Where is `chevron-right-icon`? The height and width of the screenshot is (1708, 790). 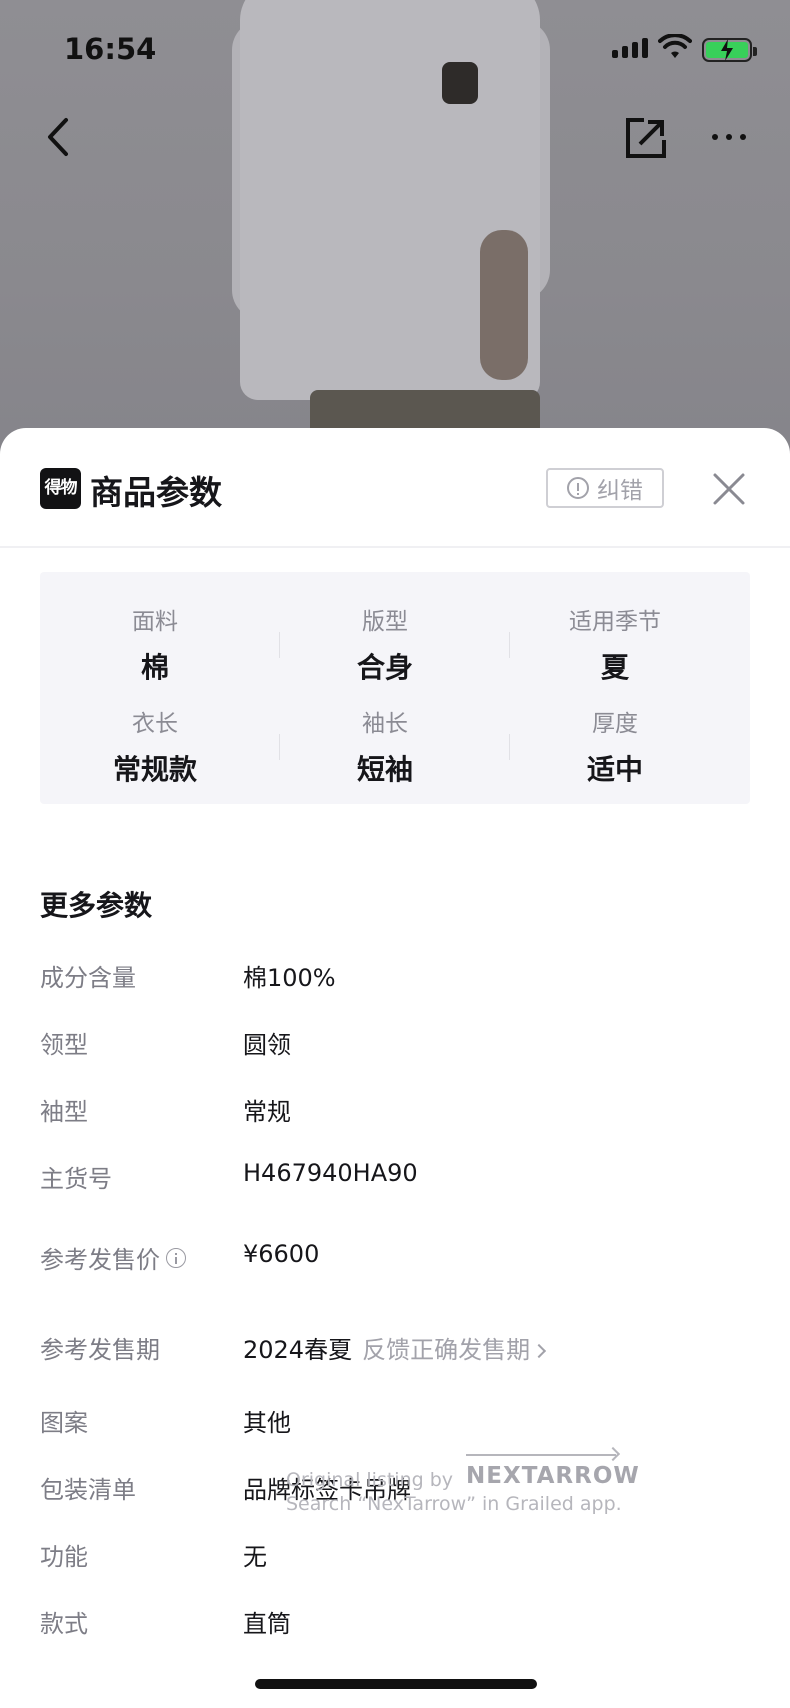 chevron-right-icon is located at coordinates (539, 1351).